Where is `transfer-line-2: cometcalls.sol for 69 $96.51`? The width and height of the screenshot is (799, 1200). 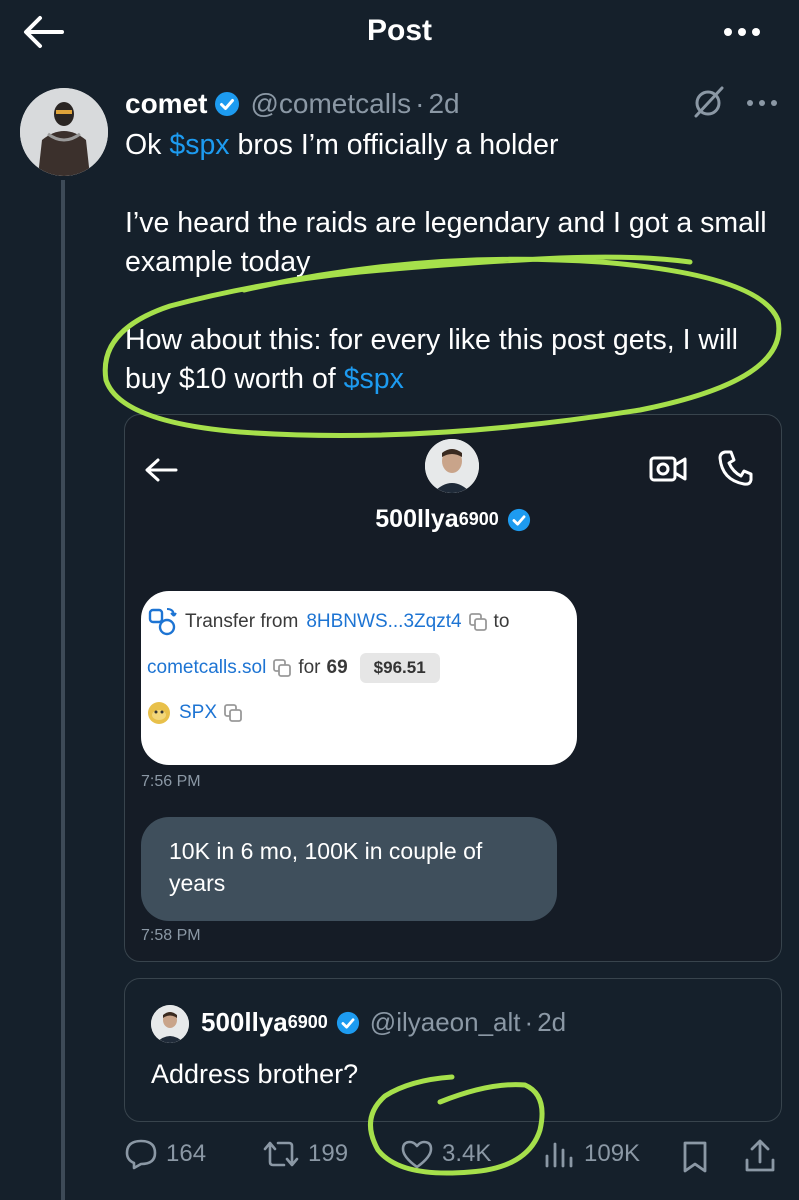 transfer-line-2: cometcalls.sol for 69 $96.51 is located at coordinates (293, 668).